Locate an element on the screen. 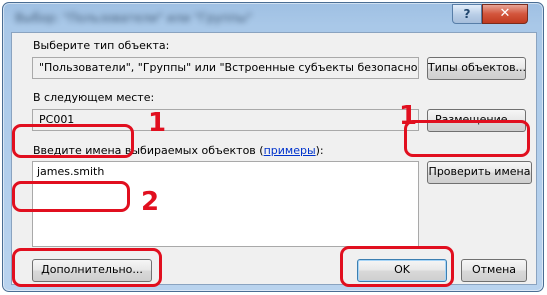 The image size is (547, 295). close-icon: ✕ is located at coordinates (505, 13).